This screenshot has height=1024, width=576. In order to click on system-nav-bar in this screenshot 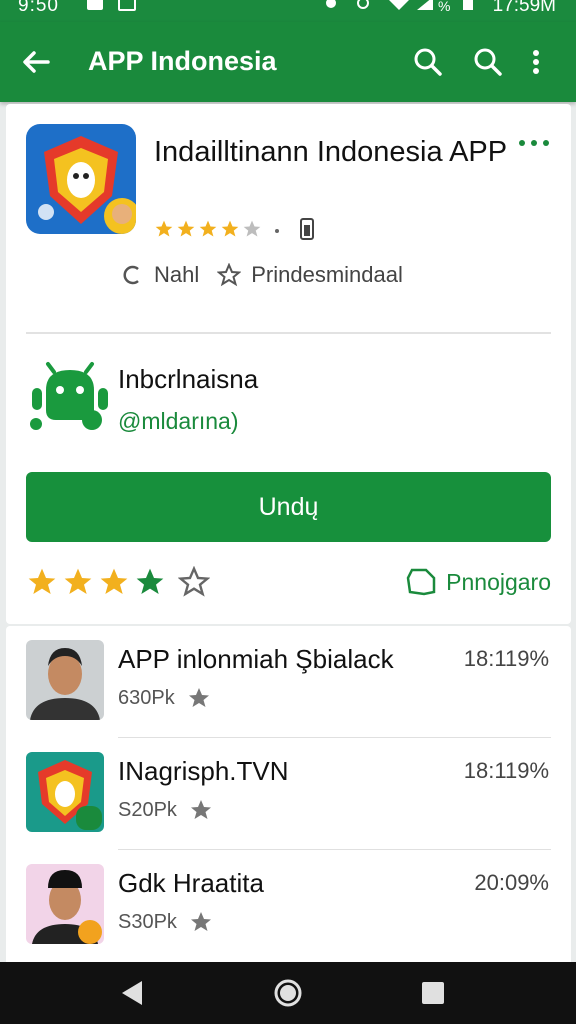, I will do `click(288, 993)`.